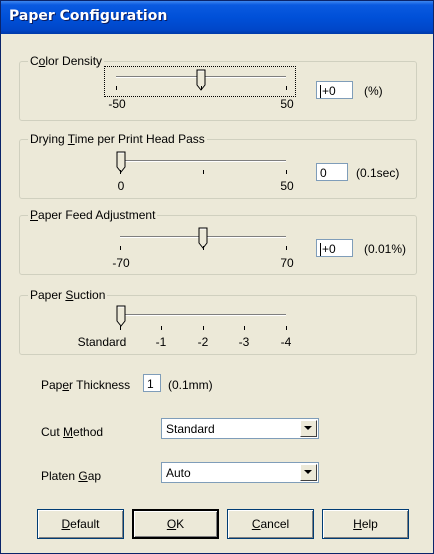 The width and height of the screenshot is (434, 554). What do you see at coordinates (152, 383) in the screenshot?
I see `paper-thickness-input: 1` at bounding box center [152, 383].